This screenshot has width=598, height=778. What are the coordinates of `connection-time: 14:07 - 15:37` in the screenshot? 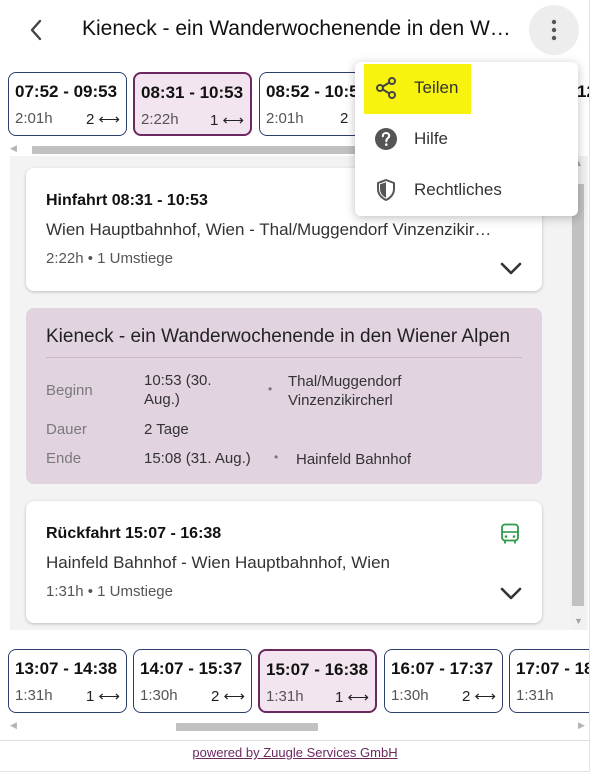 It's located at (191, 668).